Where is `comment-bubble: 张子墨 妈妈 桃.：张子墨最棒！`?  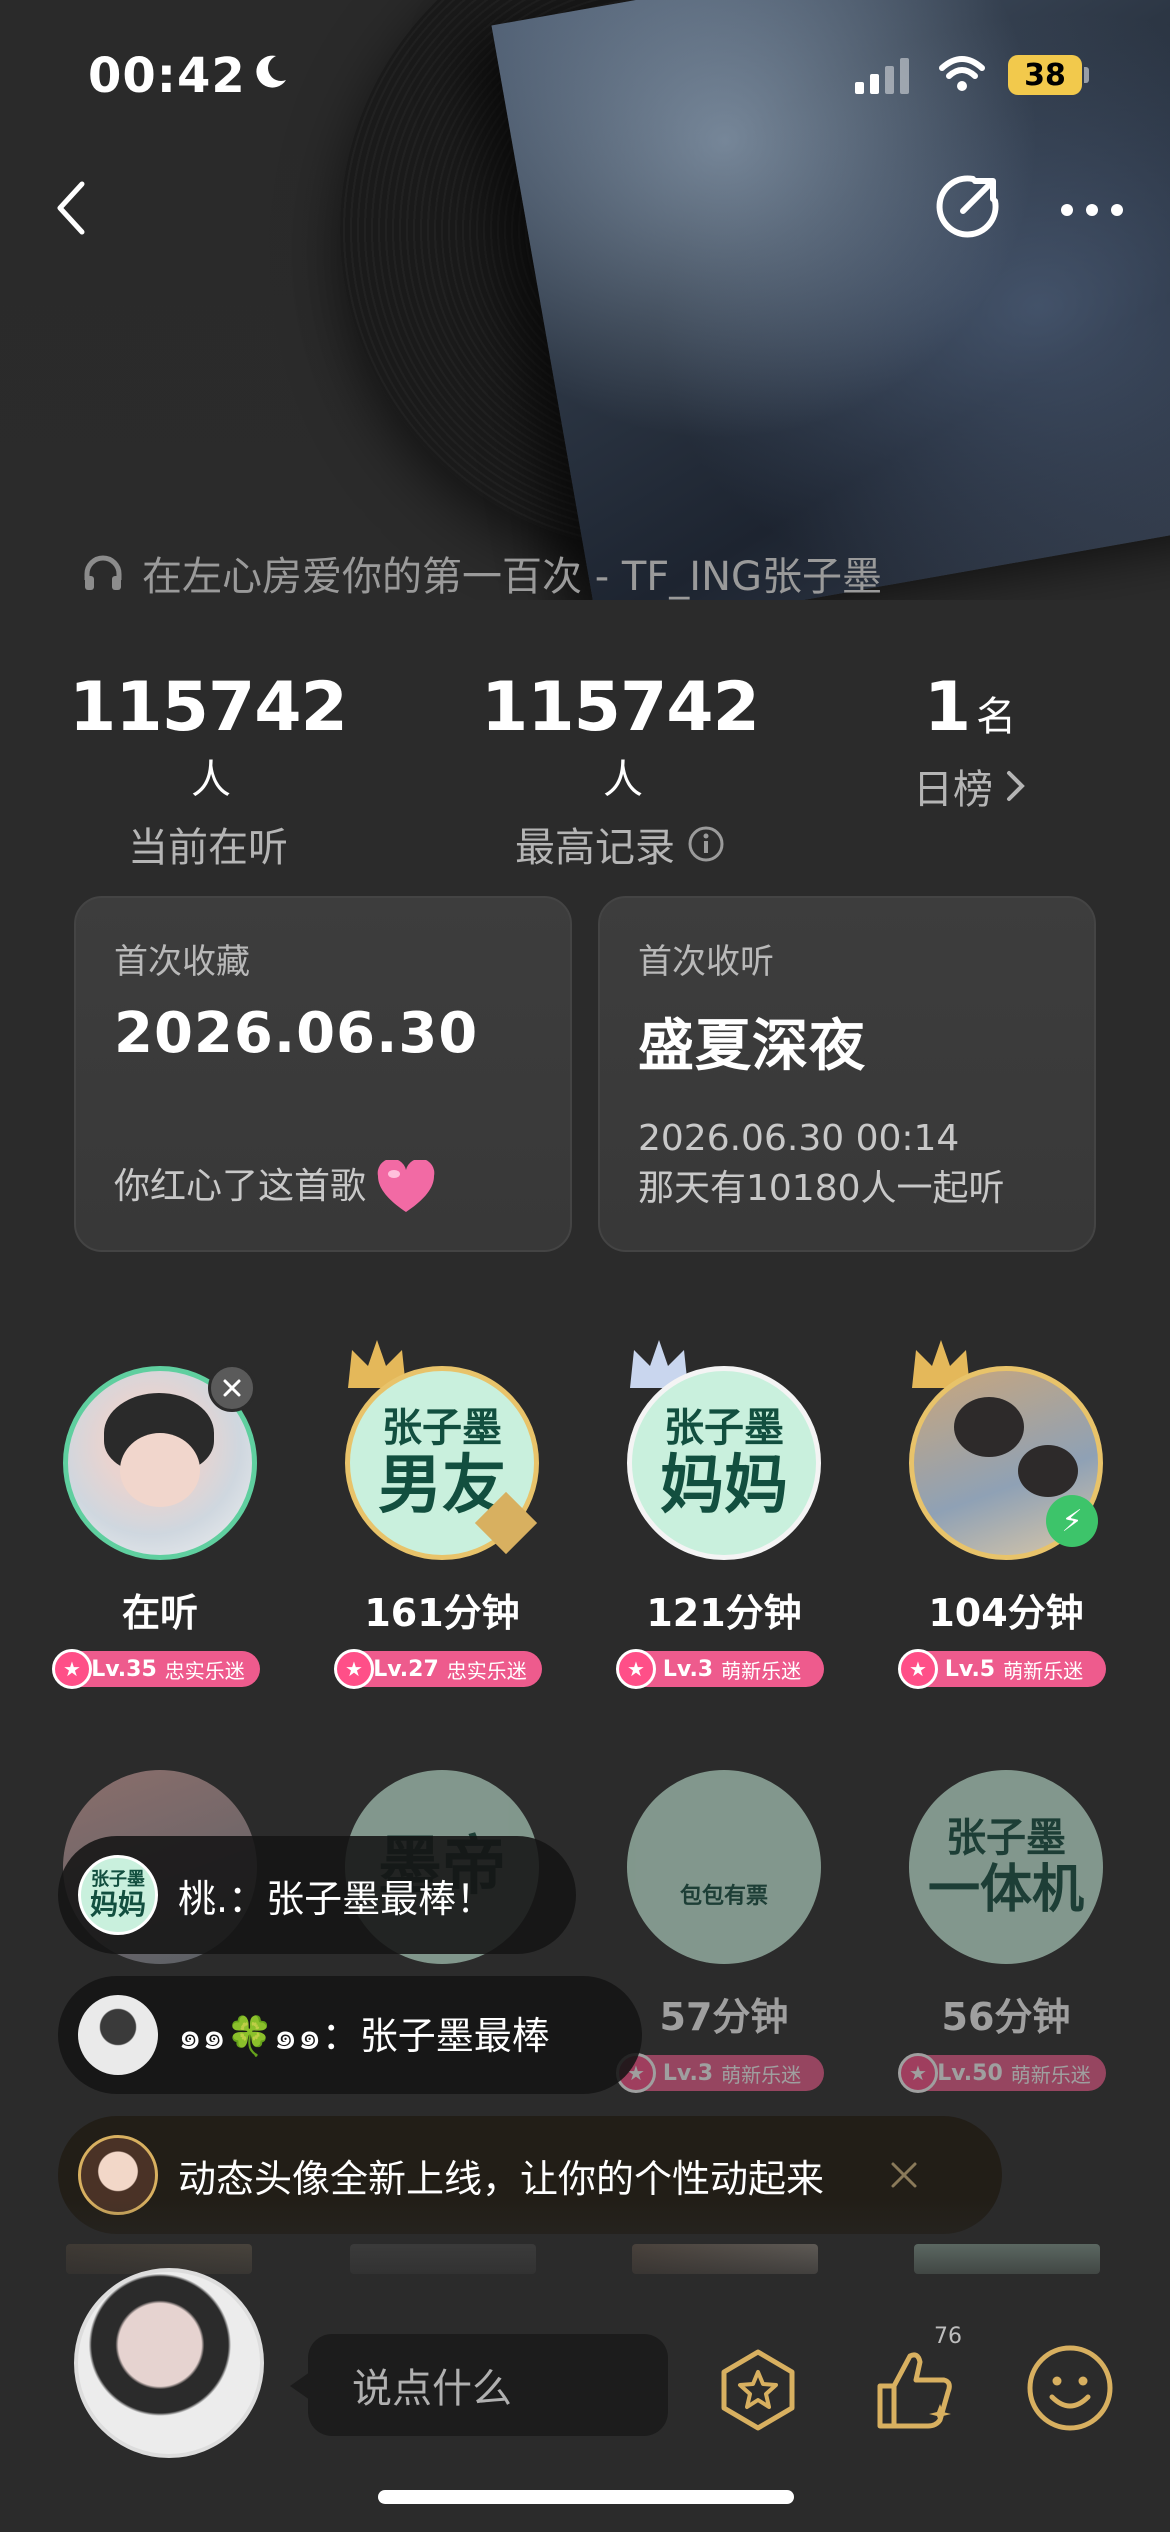
comment-bubble: 张子墨 妈妈 桃.：张子墨最棒！ is located at coordinates (317, 1895).